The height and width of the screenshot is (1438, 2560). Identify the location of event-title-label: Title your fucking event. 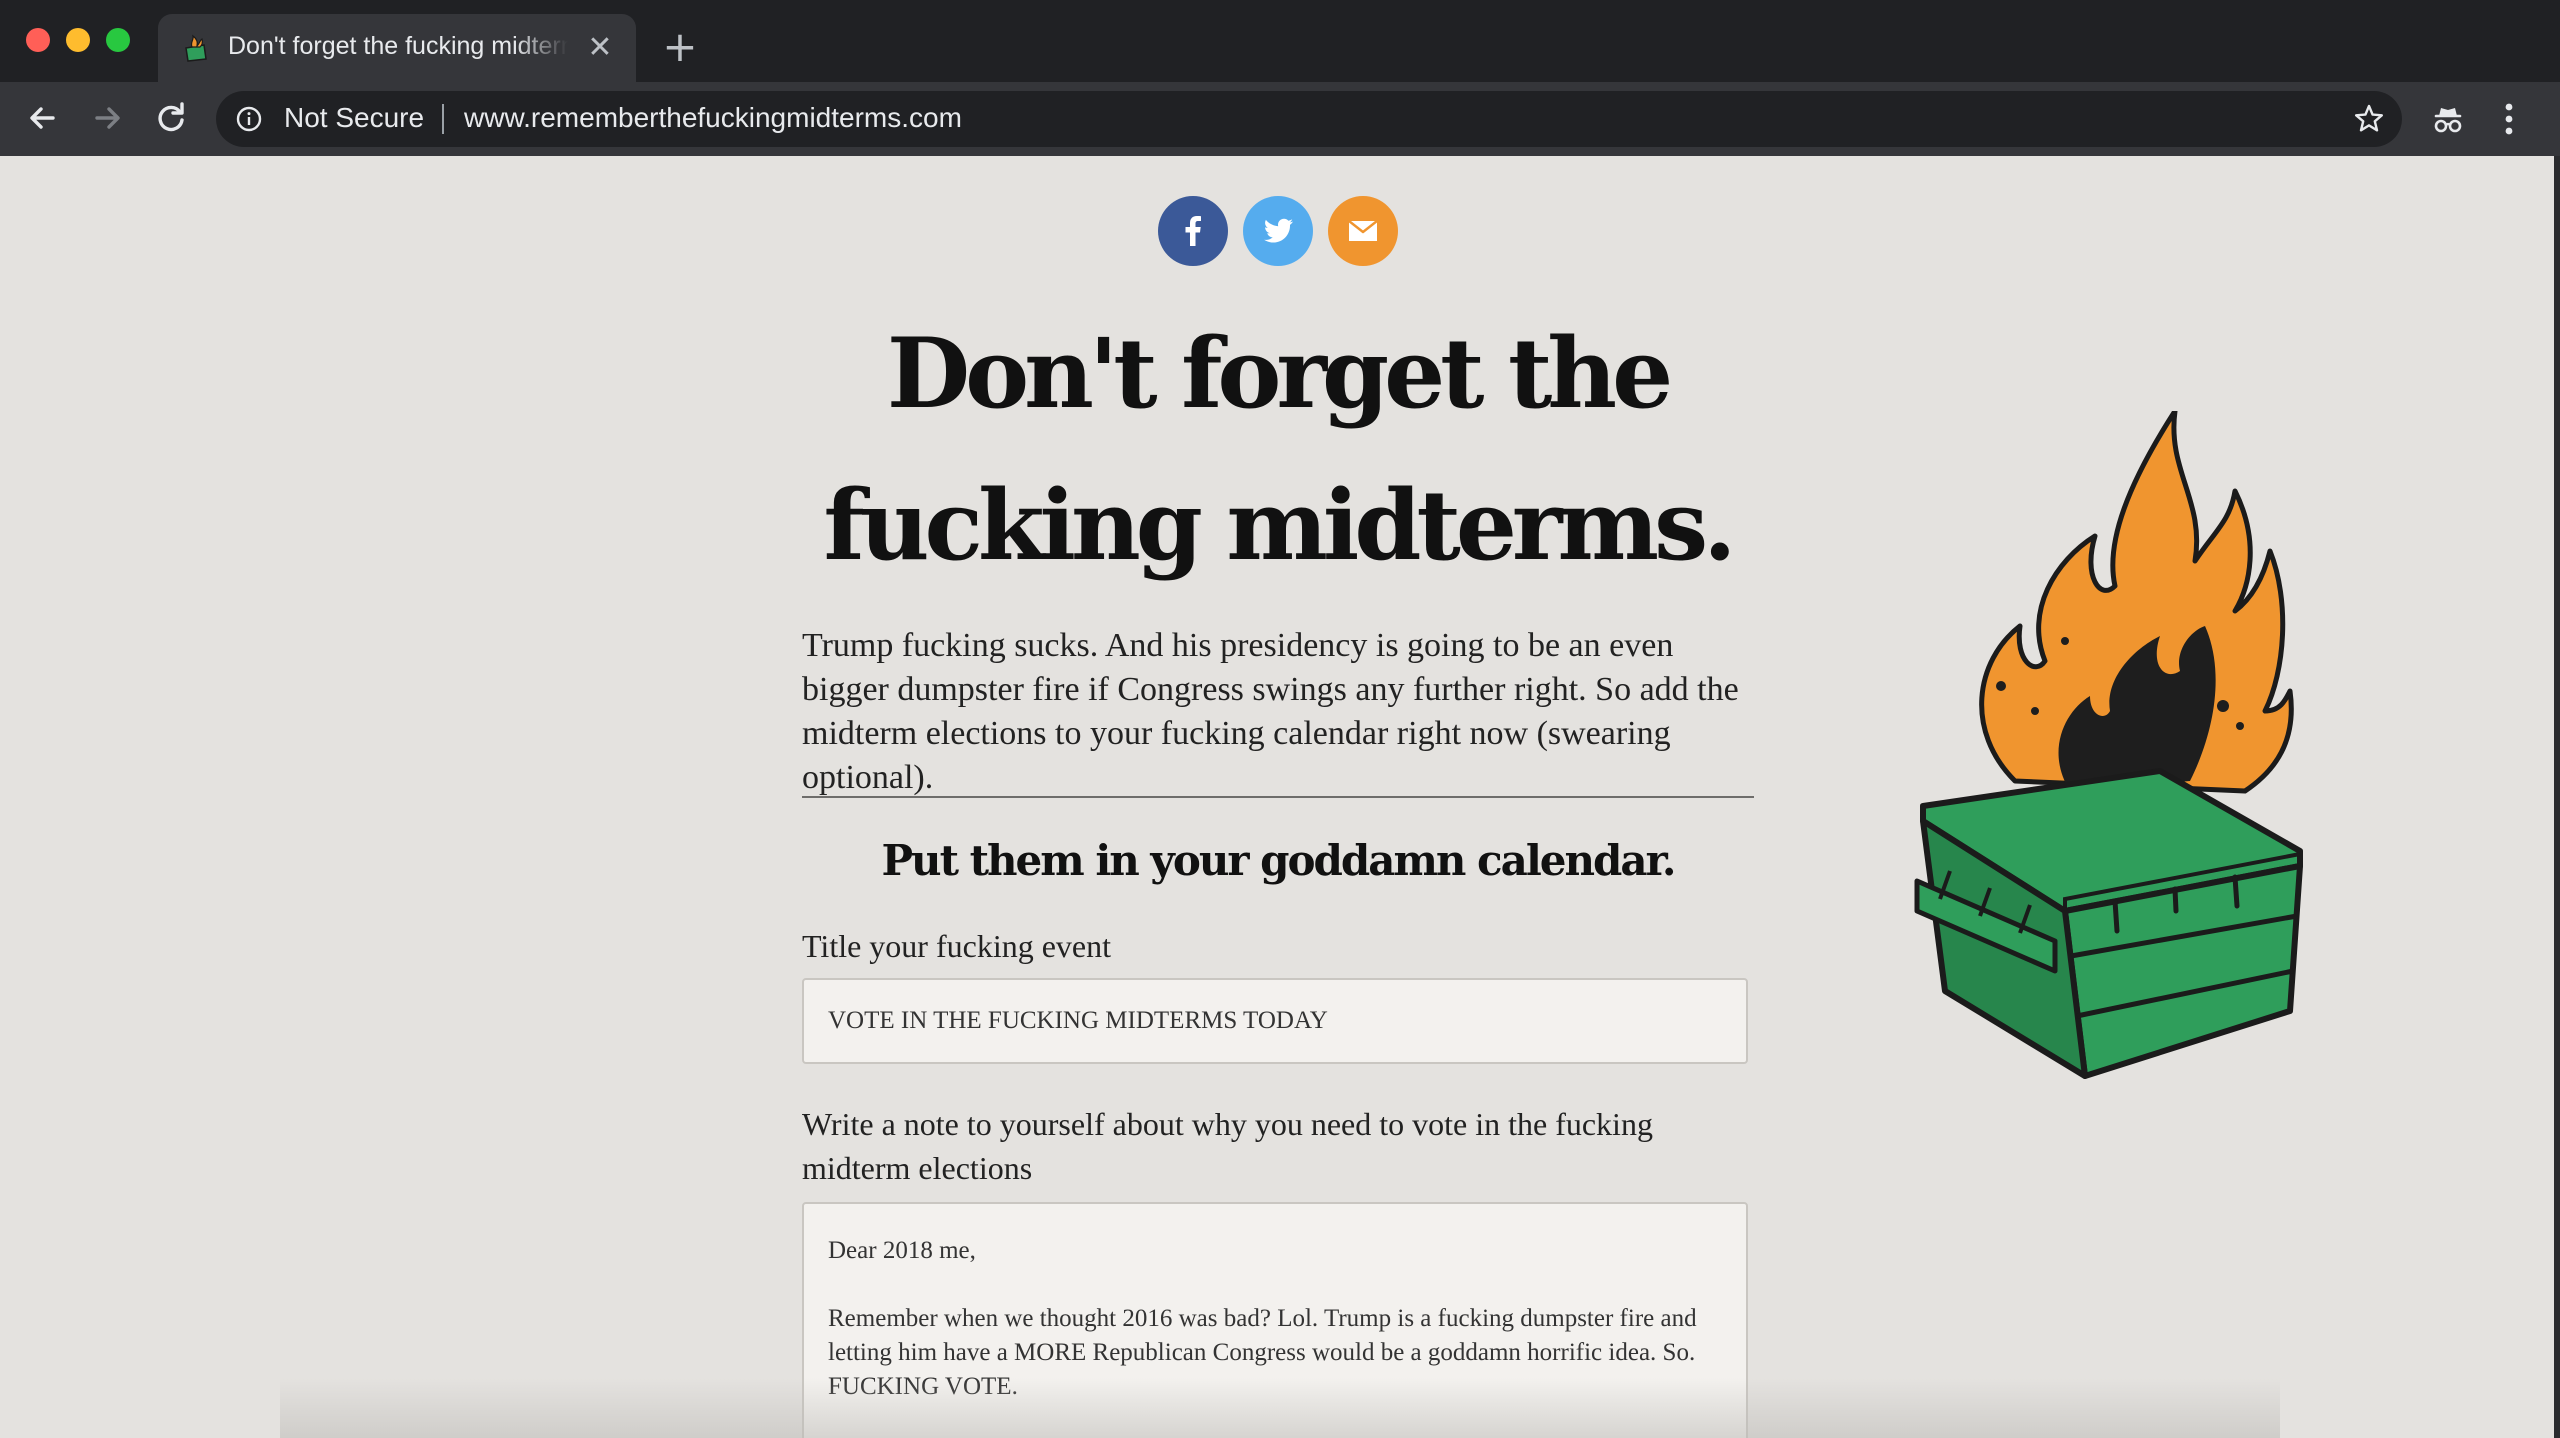
(956, 946).